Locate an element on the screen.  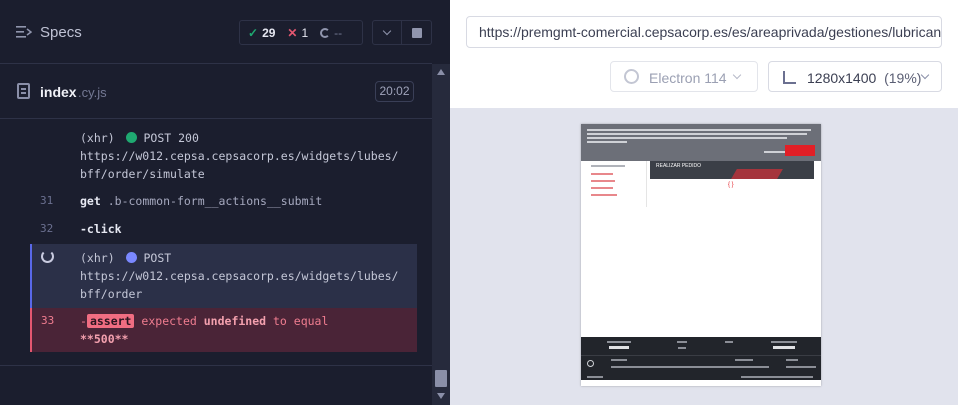
cookie-banner is located at coordinates (701, 142).